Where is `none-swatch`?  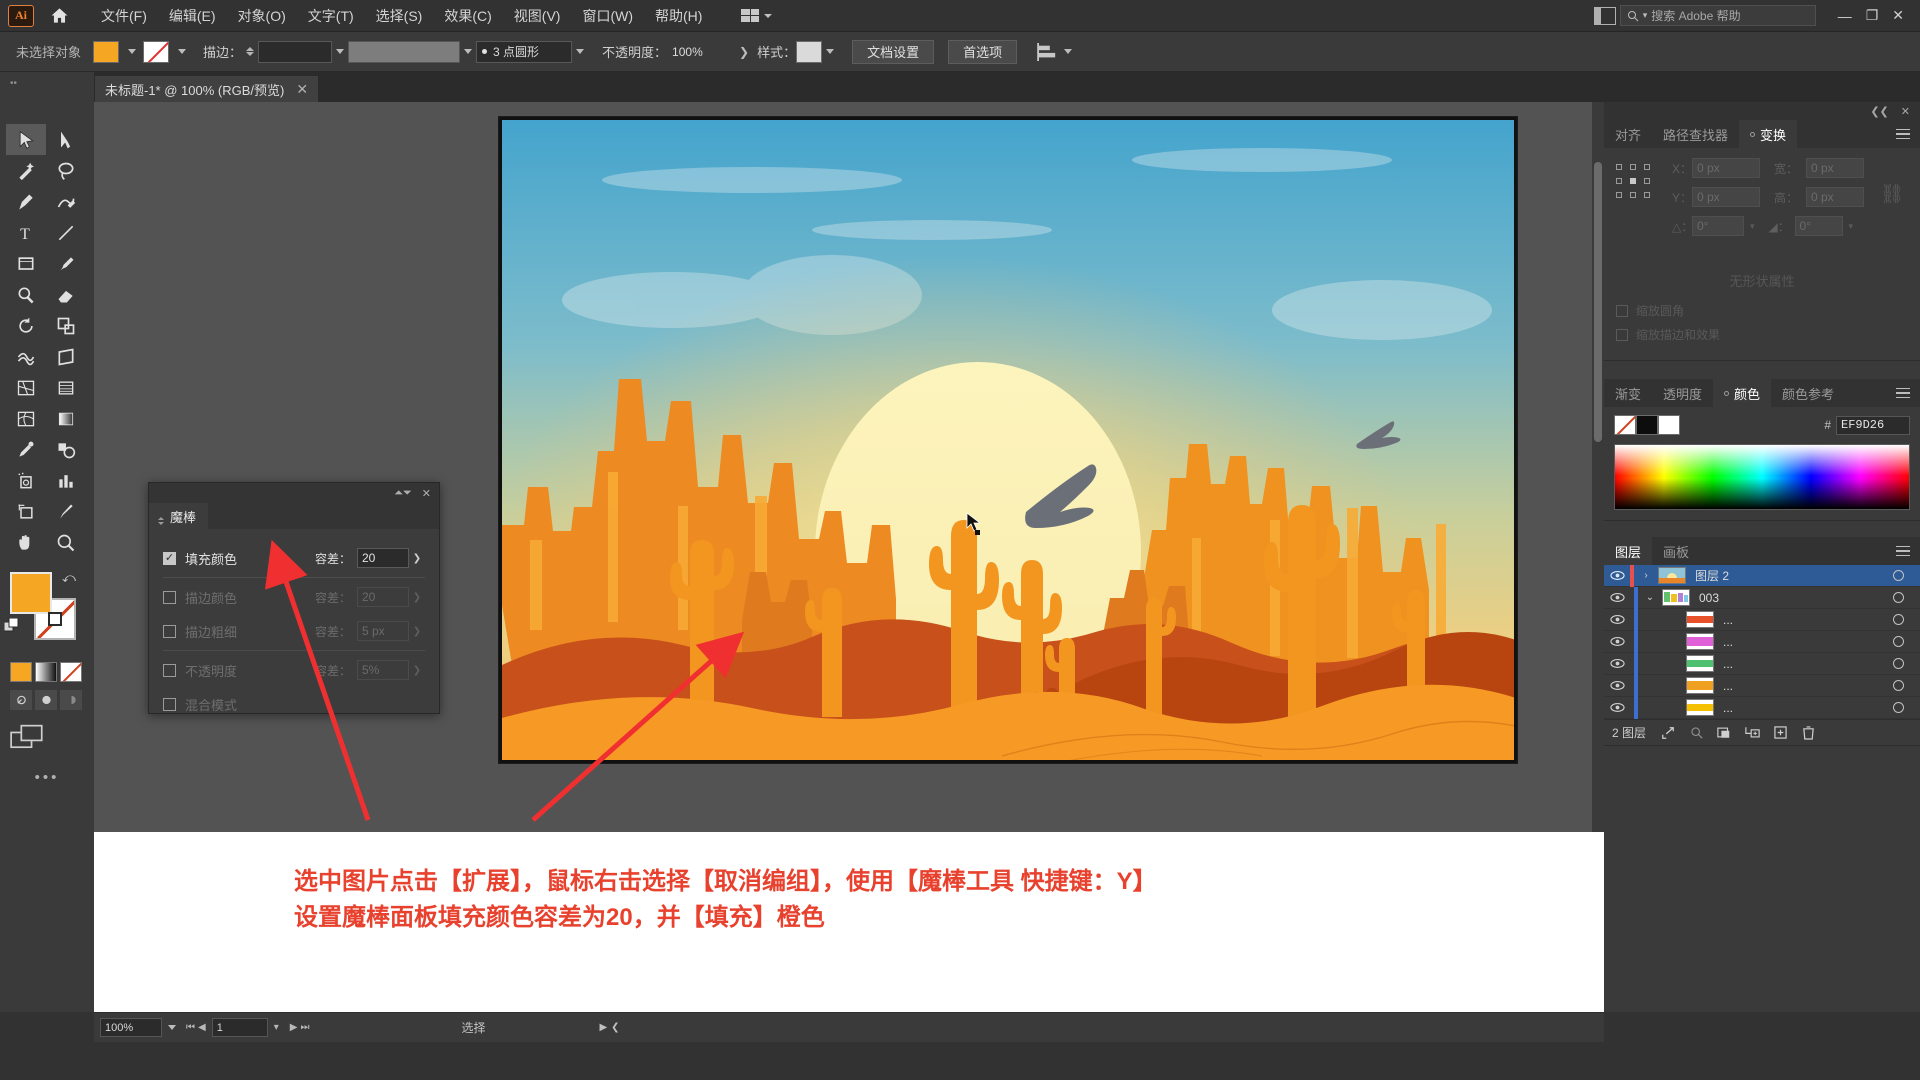
none-swatch is located at coordinates (1625, 425).